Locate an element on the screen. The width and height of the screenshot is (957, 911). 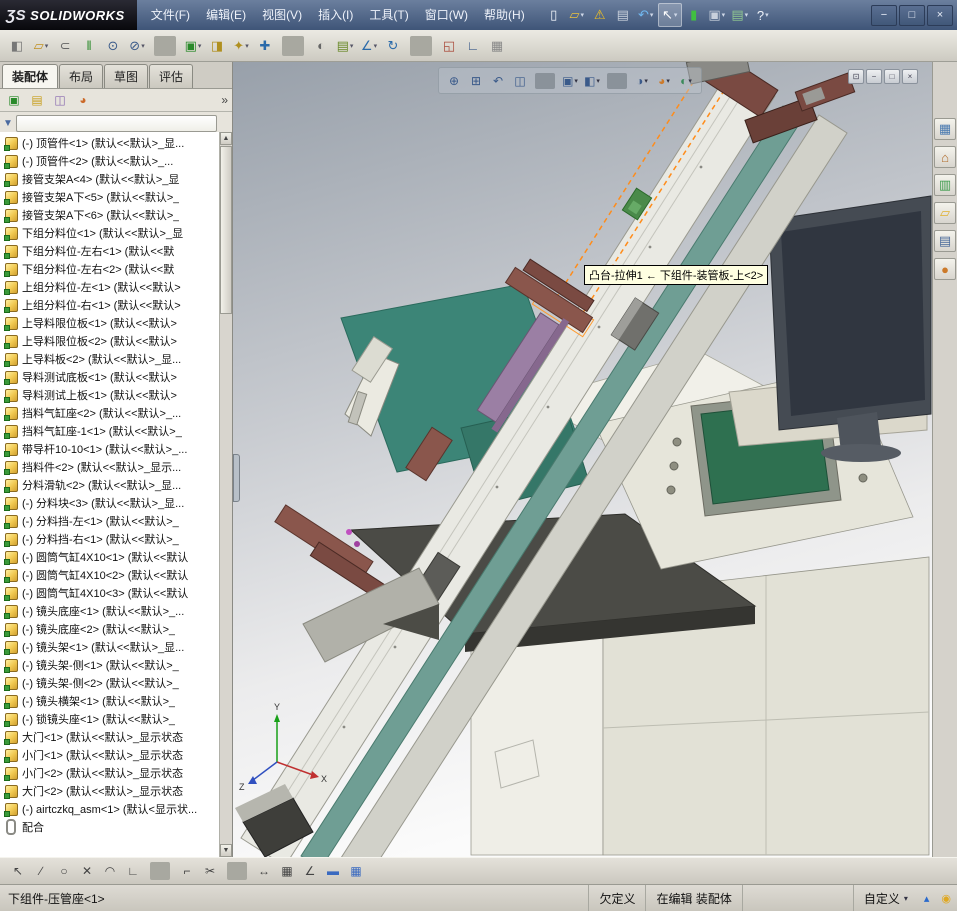
tree-item: 小门<2> (默认<<默认>_显示状态 is located at coordinates (110, 773).